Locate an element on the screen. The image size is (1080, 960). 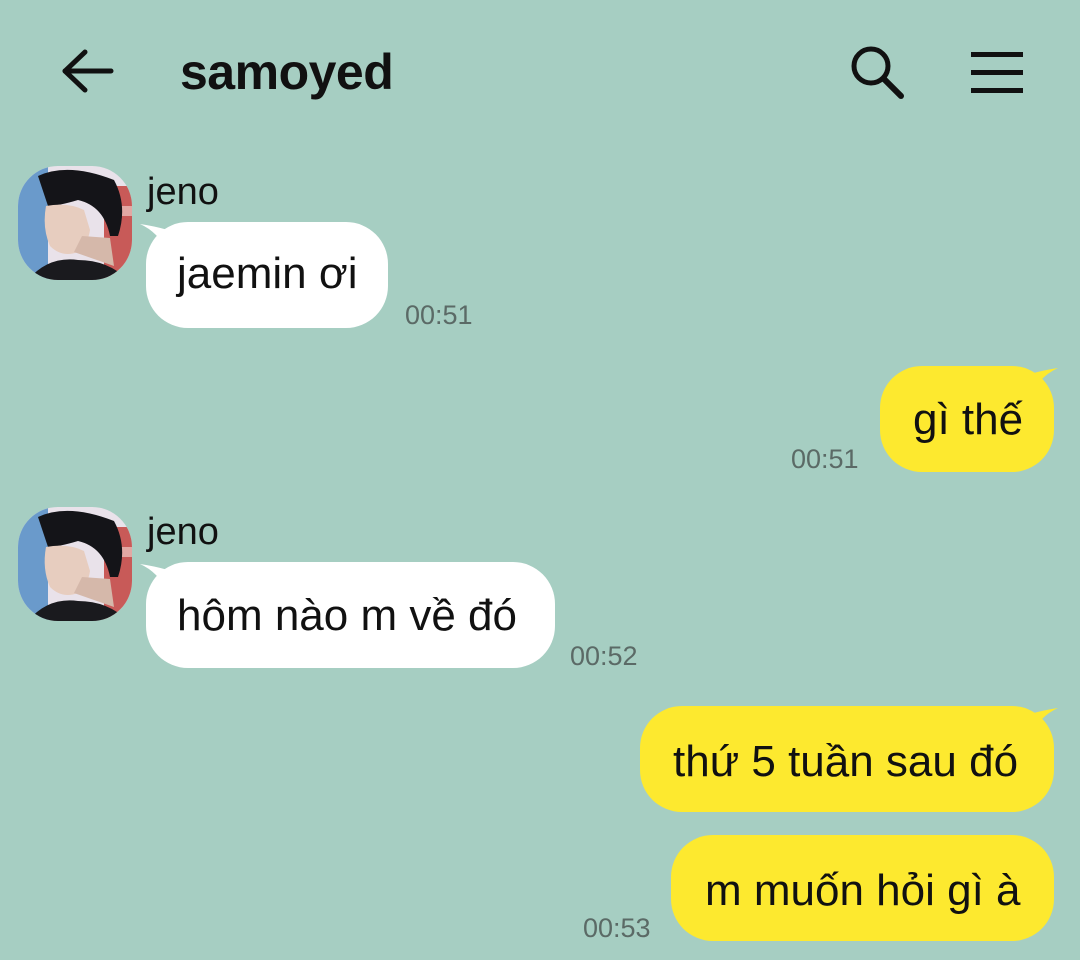
chat-header: samoyed is located at coordinates (540, 70).